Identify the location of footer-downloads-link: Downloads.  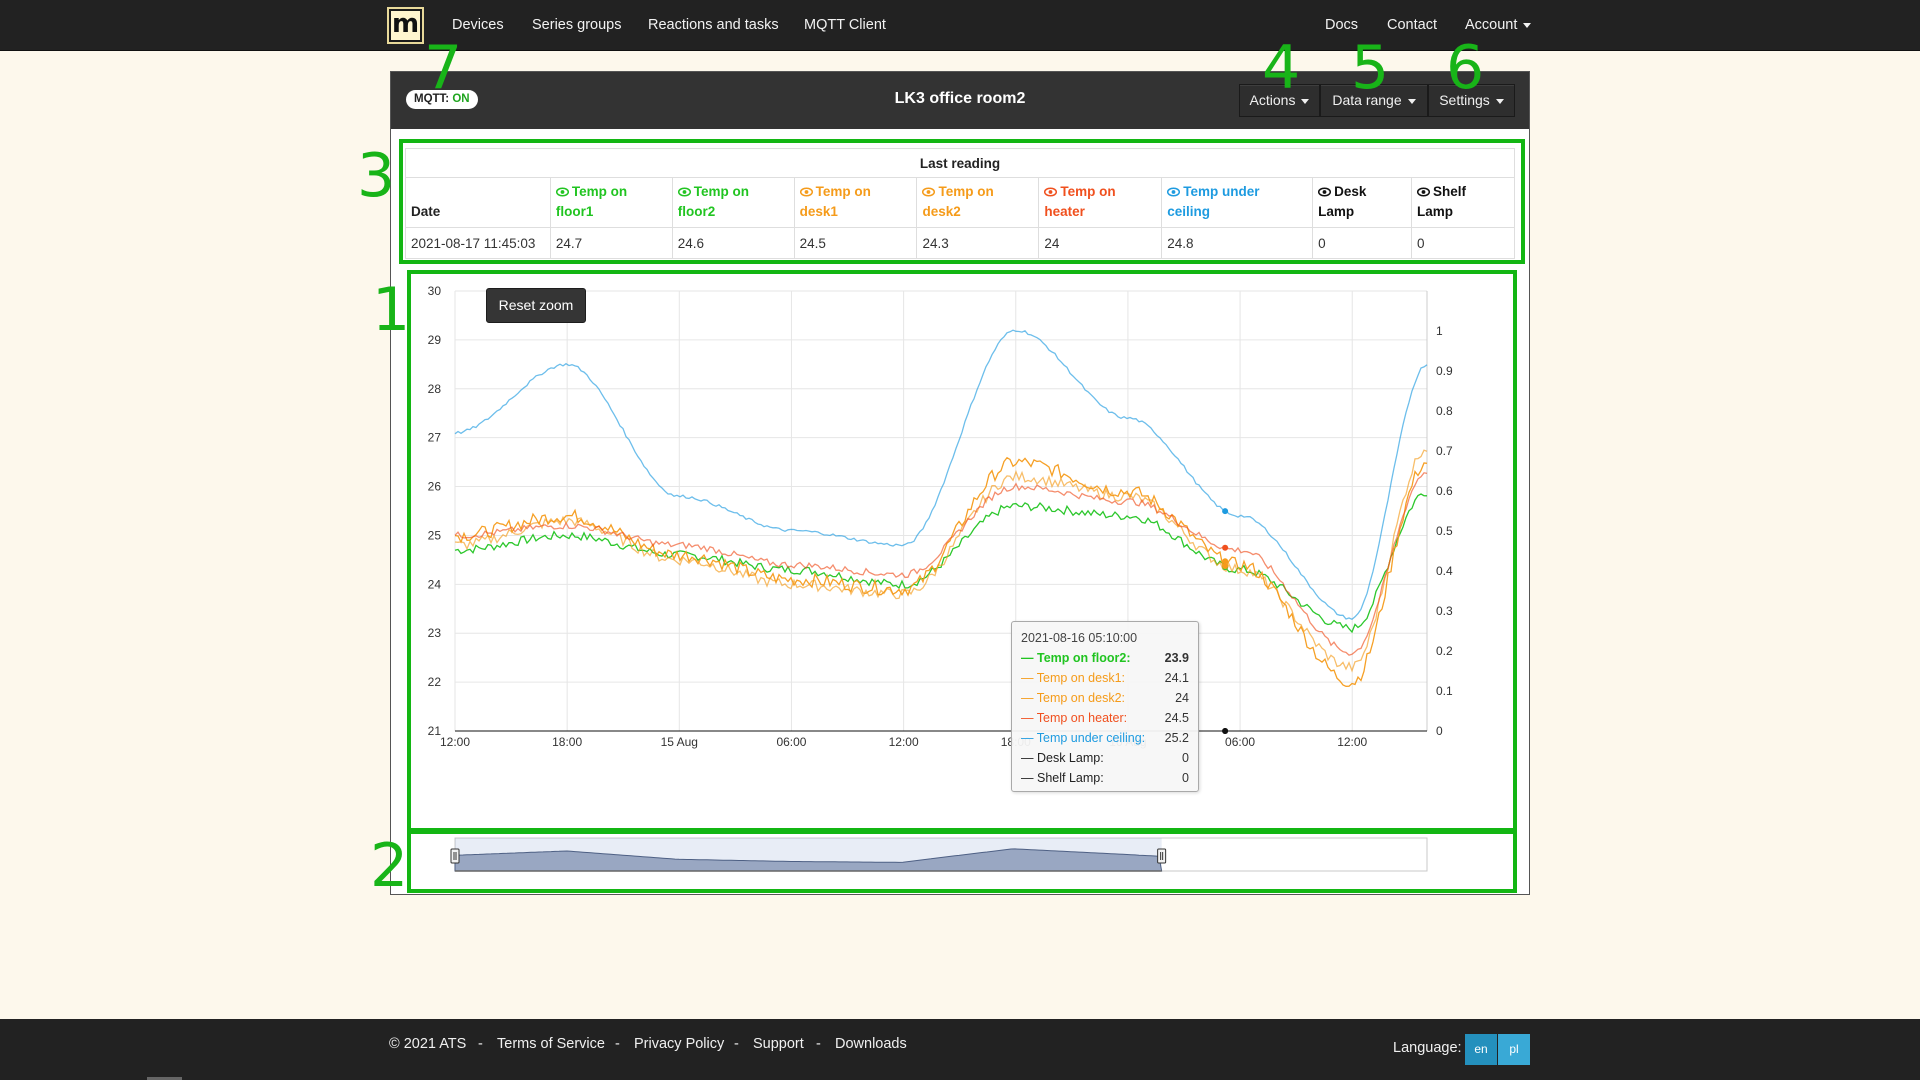
(871, 1044).